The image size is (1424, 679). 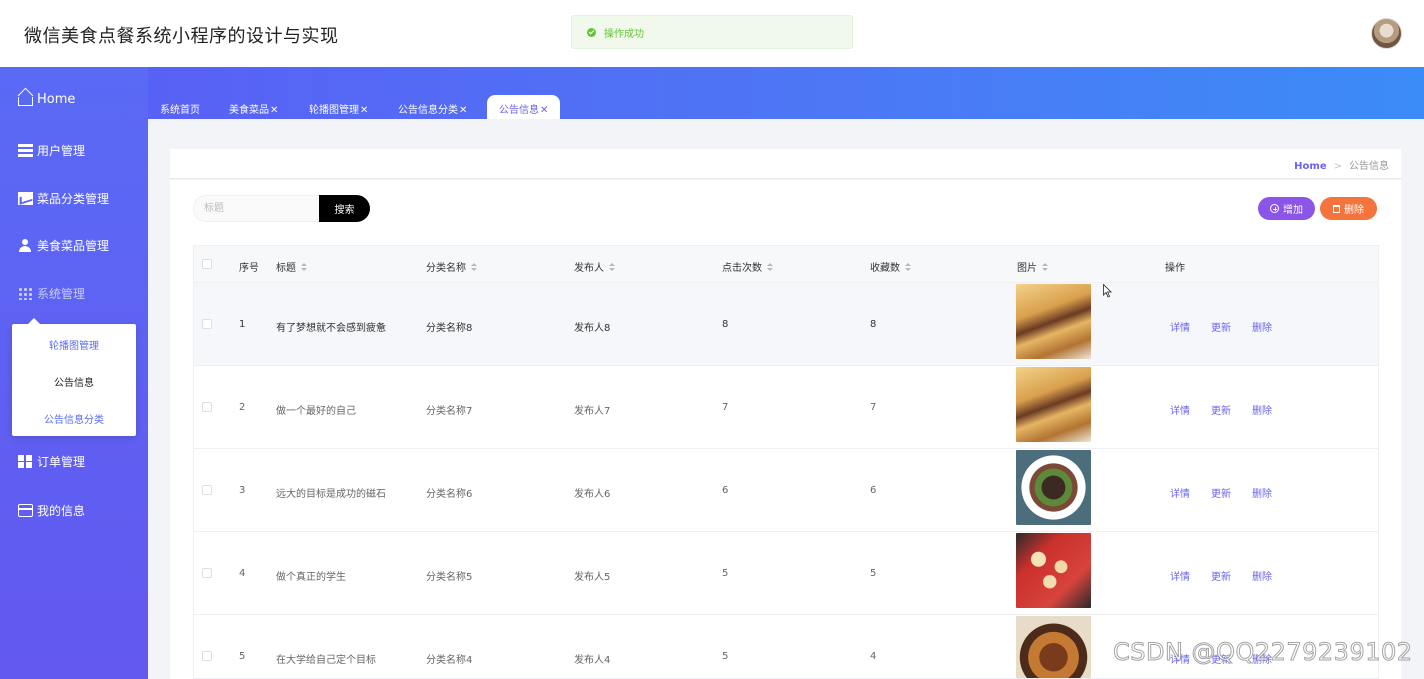 What do you see at coordinates (242, 324) in the screenshot?
I see `cell-index: 1` at bounding box center [242, 324].